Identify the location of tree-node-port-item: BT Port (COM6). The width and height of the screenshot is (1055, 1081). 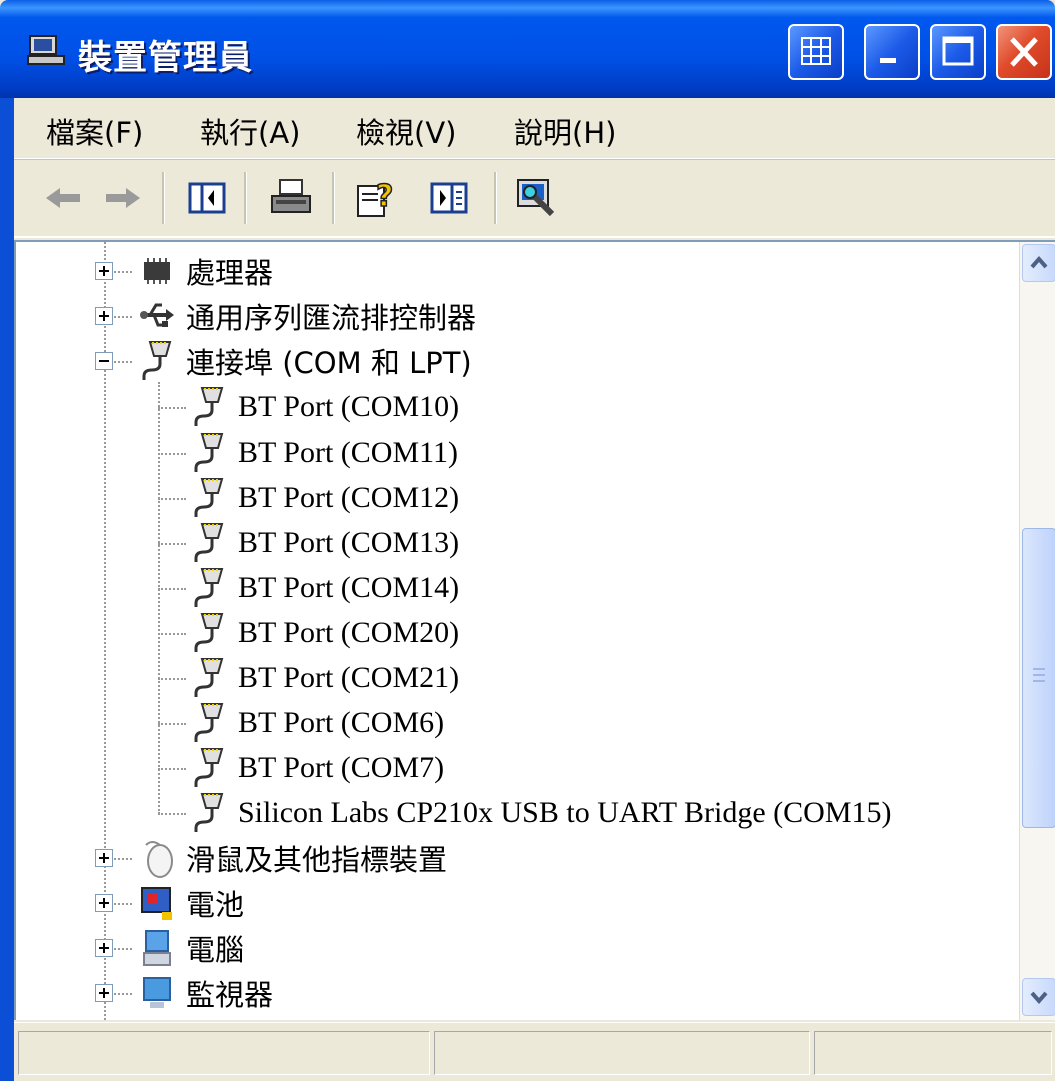
(316, 723).